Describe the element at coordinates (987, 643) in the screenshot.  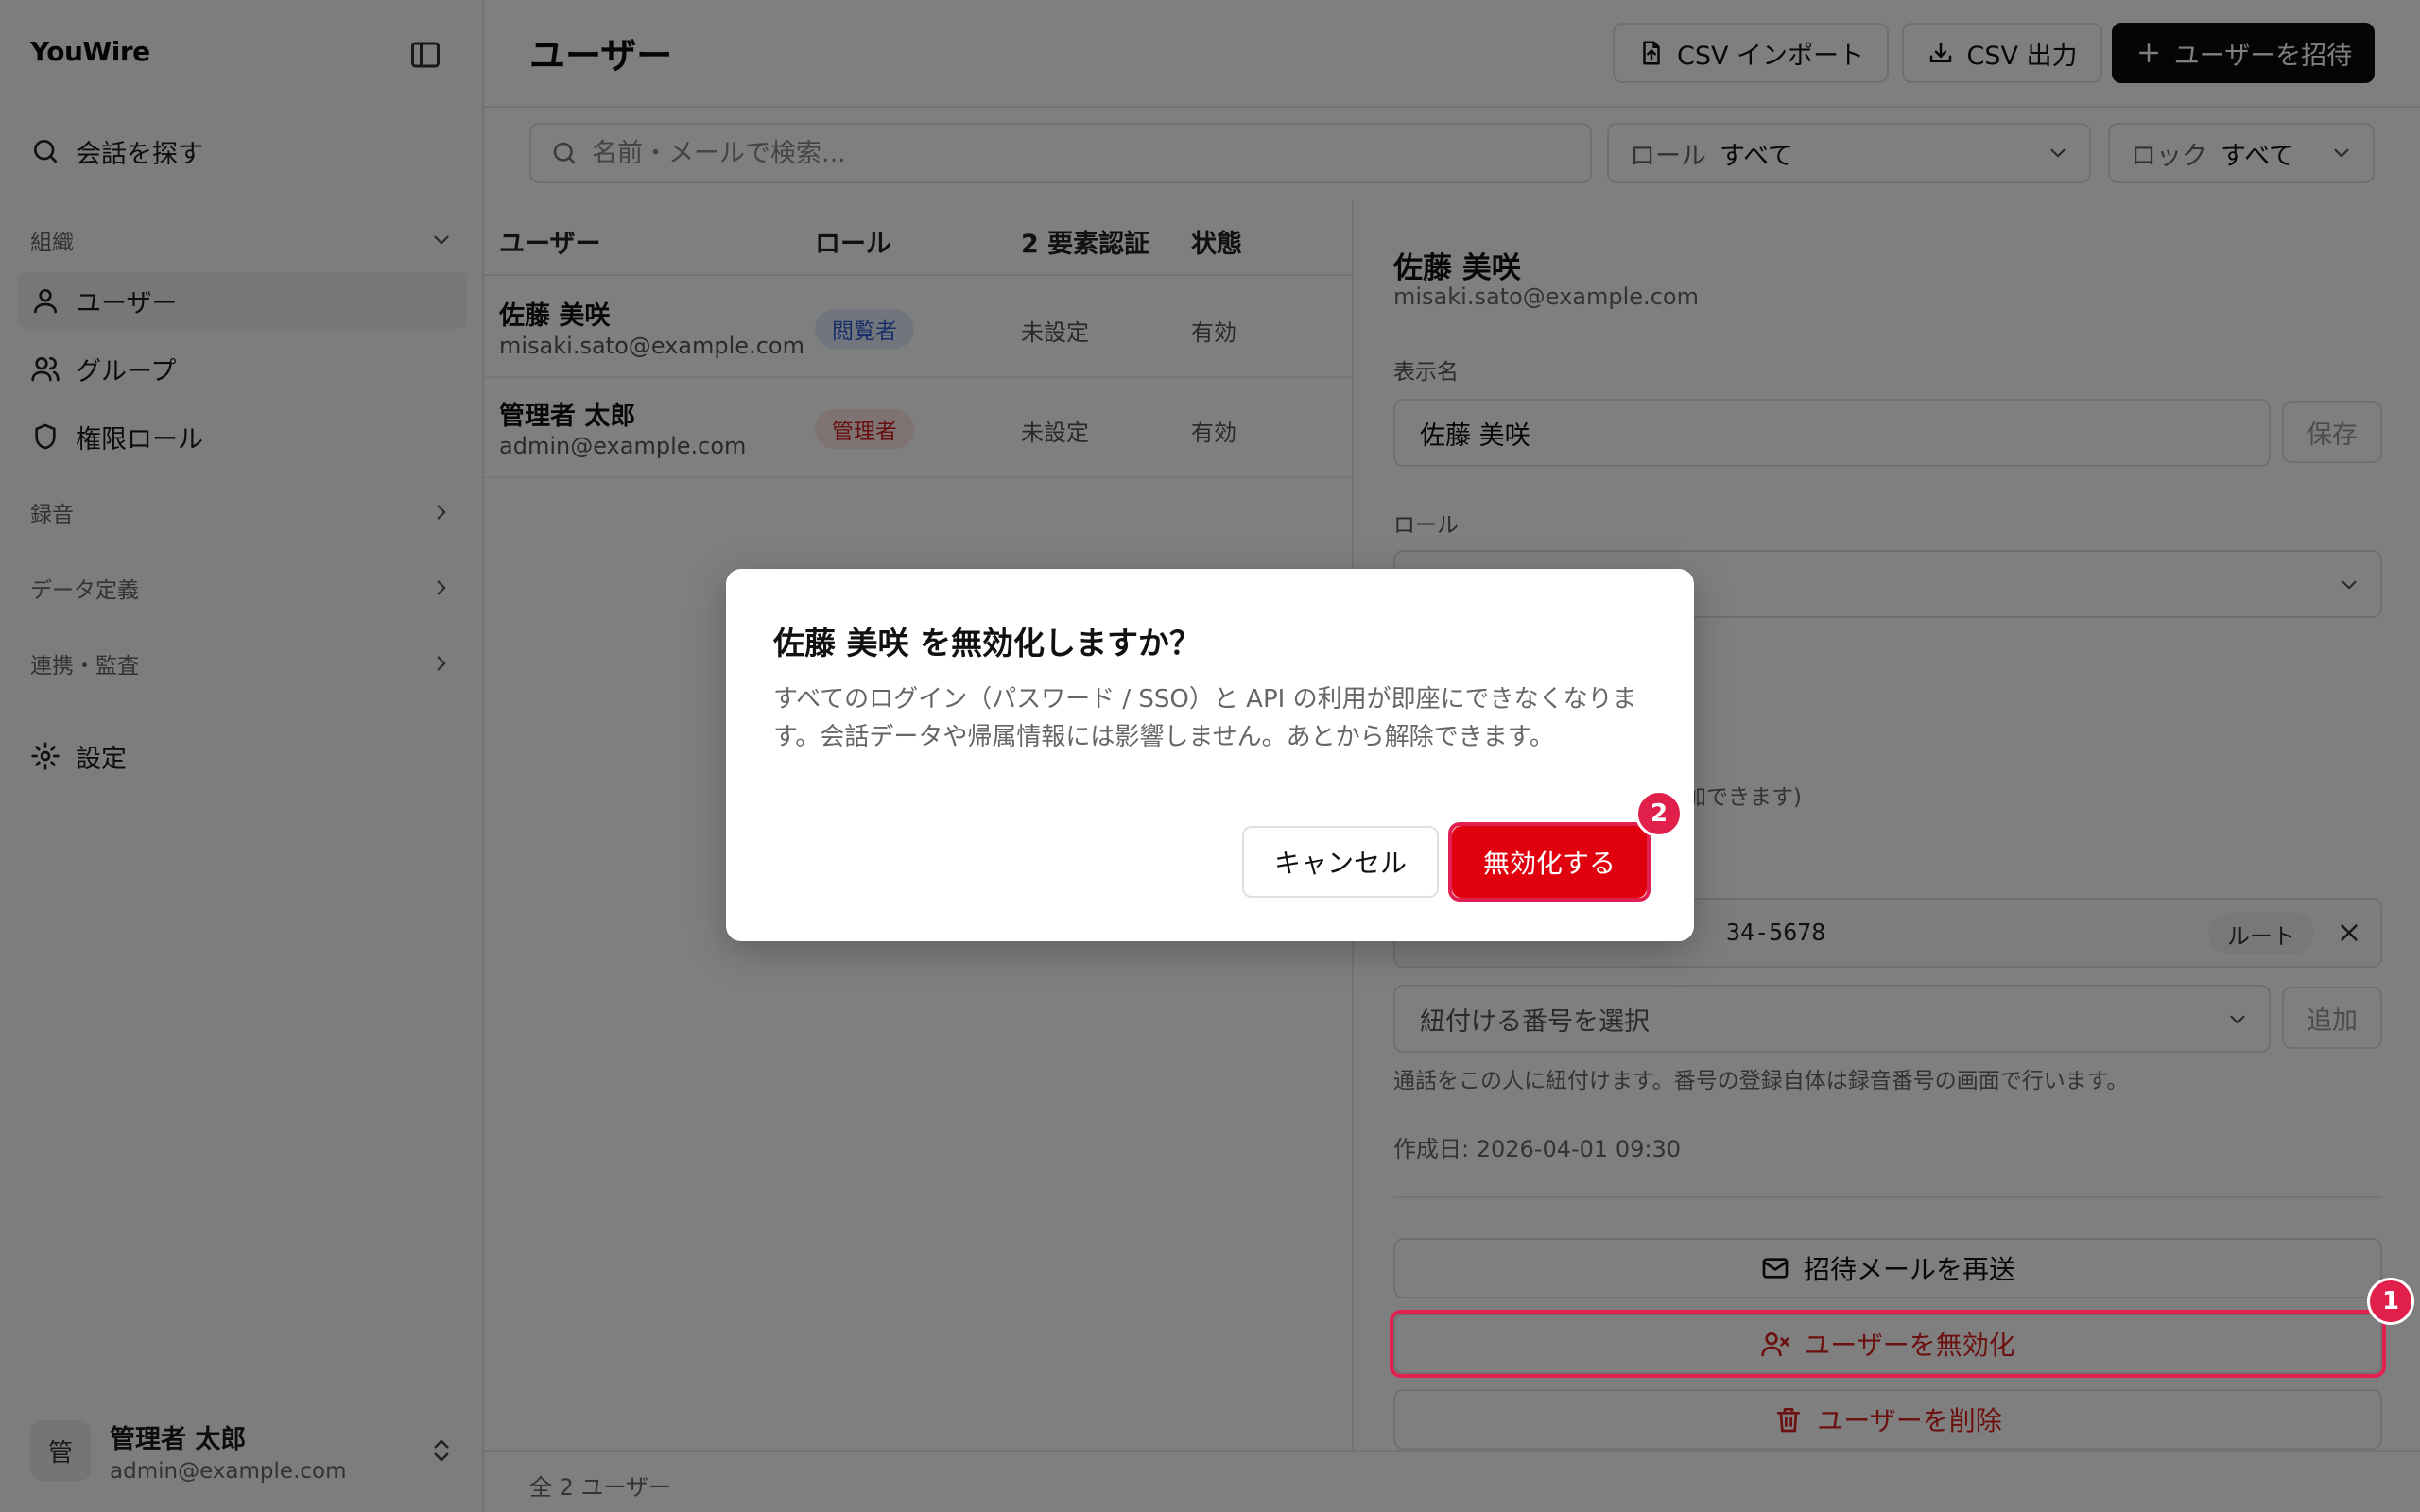
I see `dialog-title: 佐藤 美咲 を無効化しますか？` at that location.